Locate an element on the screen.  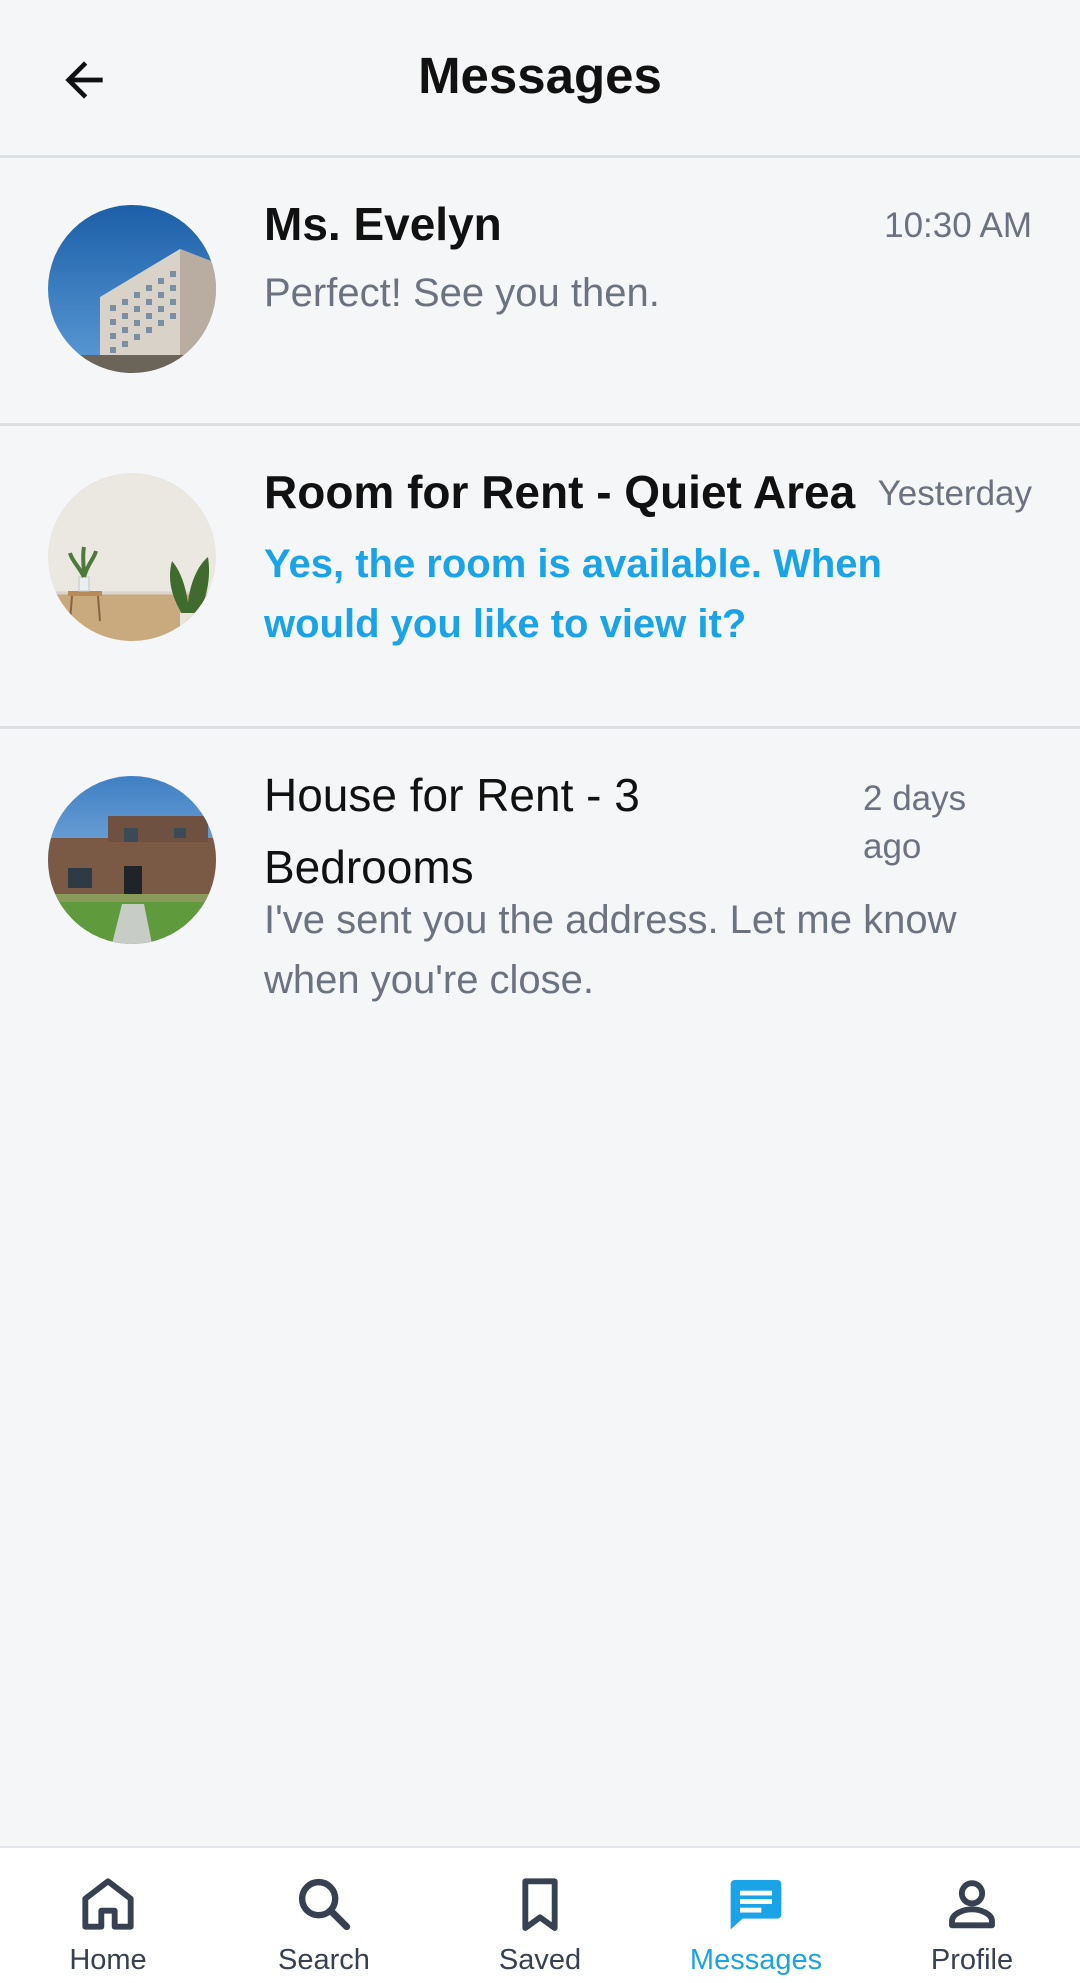
apartment-building-photo is located at coordinates (132, 289).